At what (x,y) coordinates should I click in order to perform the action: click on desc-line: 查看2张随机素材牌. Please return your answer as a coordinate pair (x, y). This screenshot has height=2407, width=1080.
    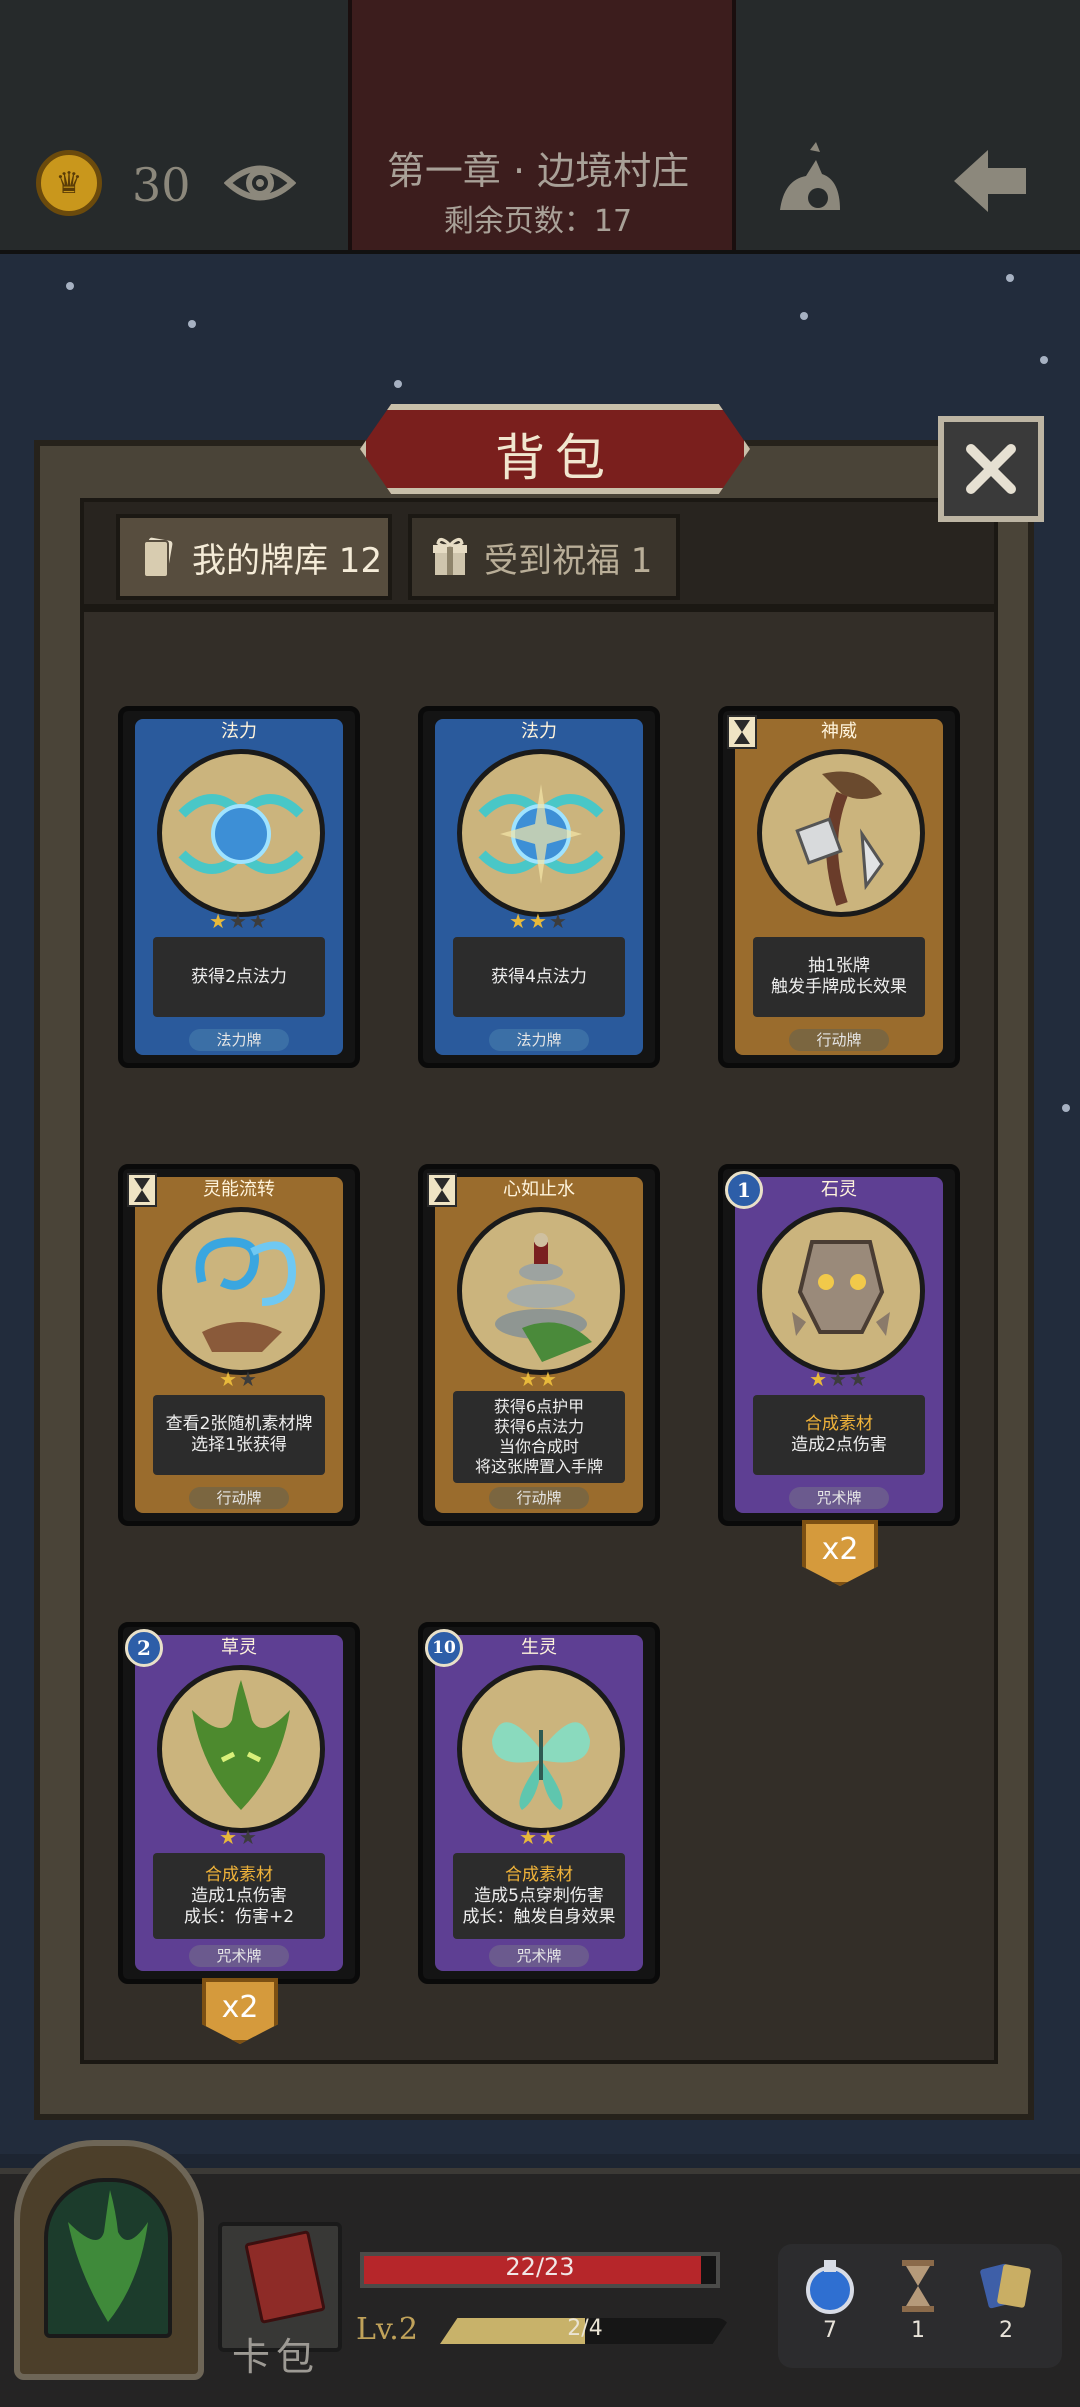
    Looking at the image, I should click on (239, 1424).